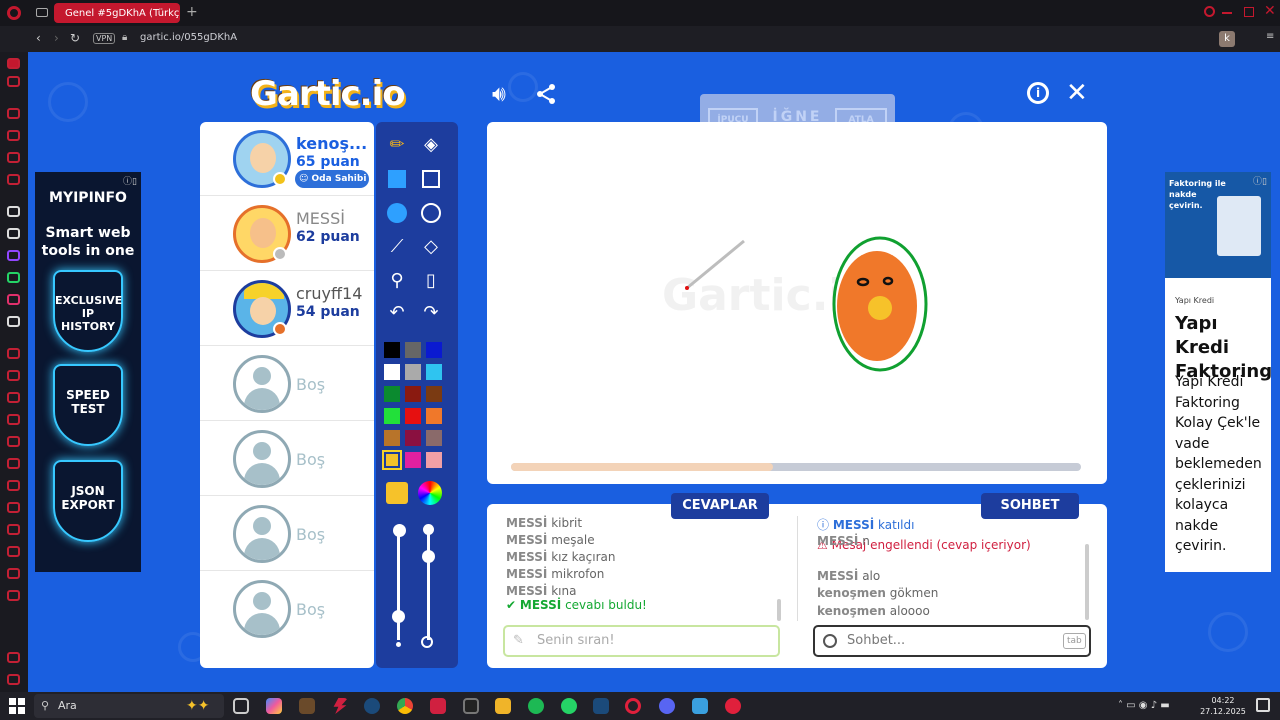 This screenshot has width=1280, height=720. I want to click on news-icon, so click(13, 507).